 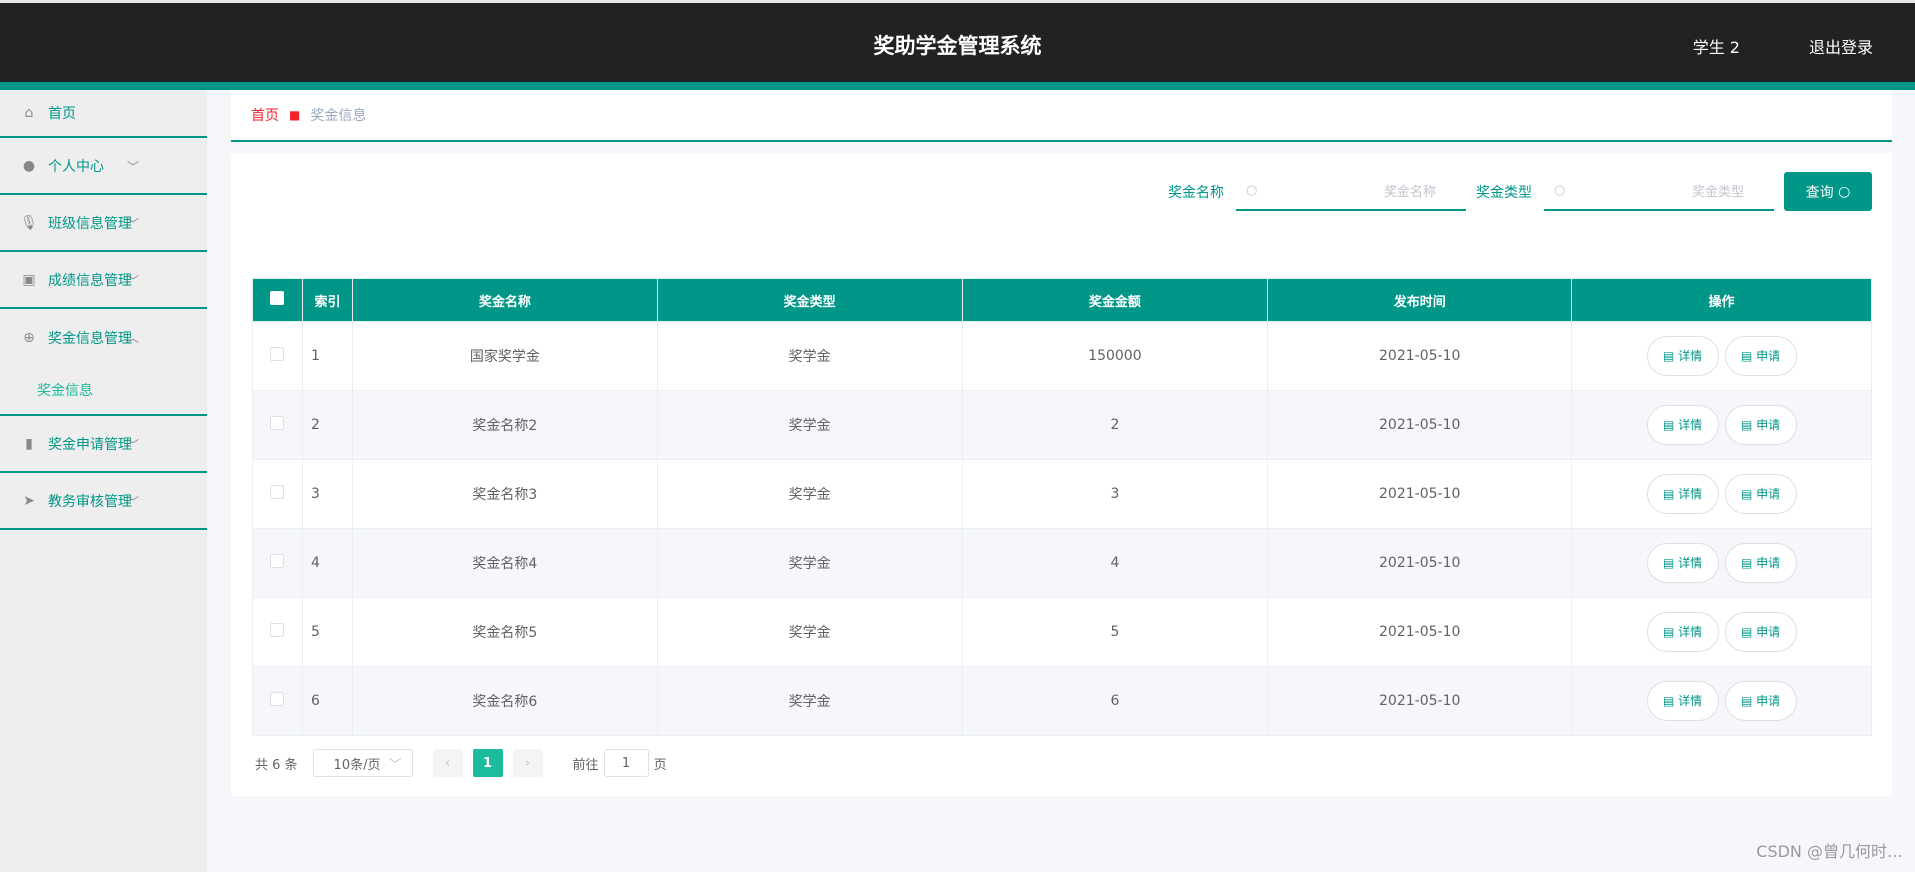 I want to click on sidebar-item-label: 个人中心, so click(x=76, y=166).